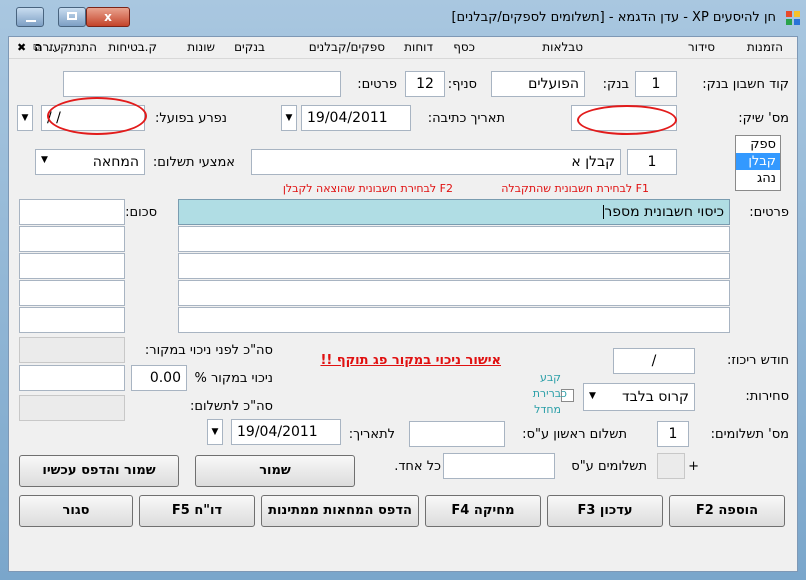 The height and width of the screenshot is (580, 806). What do you see at coordinates (745, 84) in the screenshot?
I see `bank-account-label: קוד חשבון בנק:` at bounding box center [745, 84].